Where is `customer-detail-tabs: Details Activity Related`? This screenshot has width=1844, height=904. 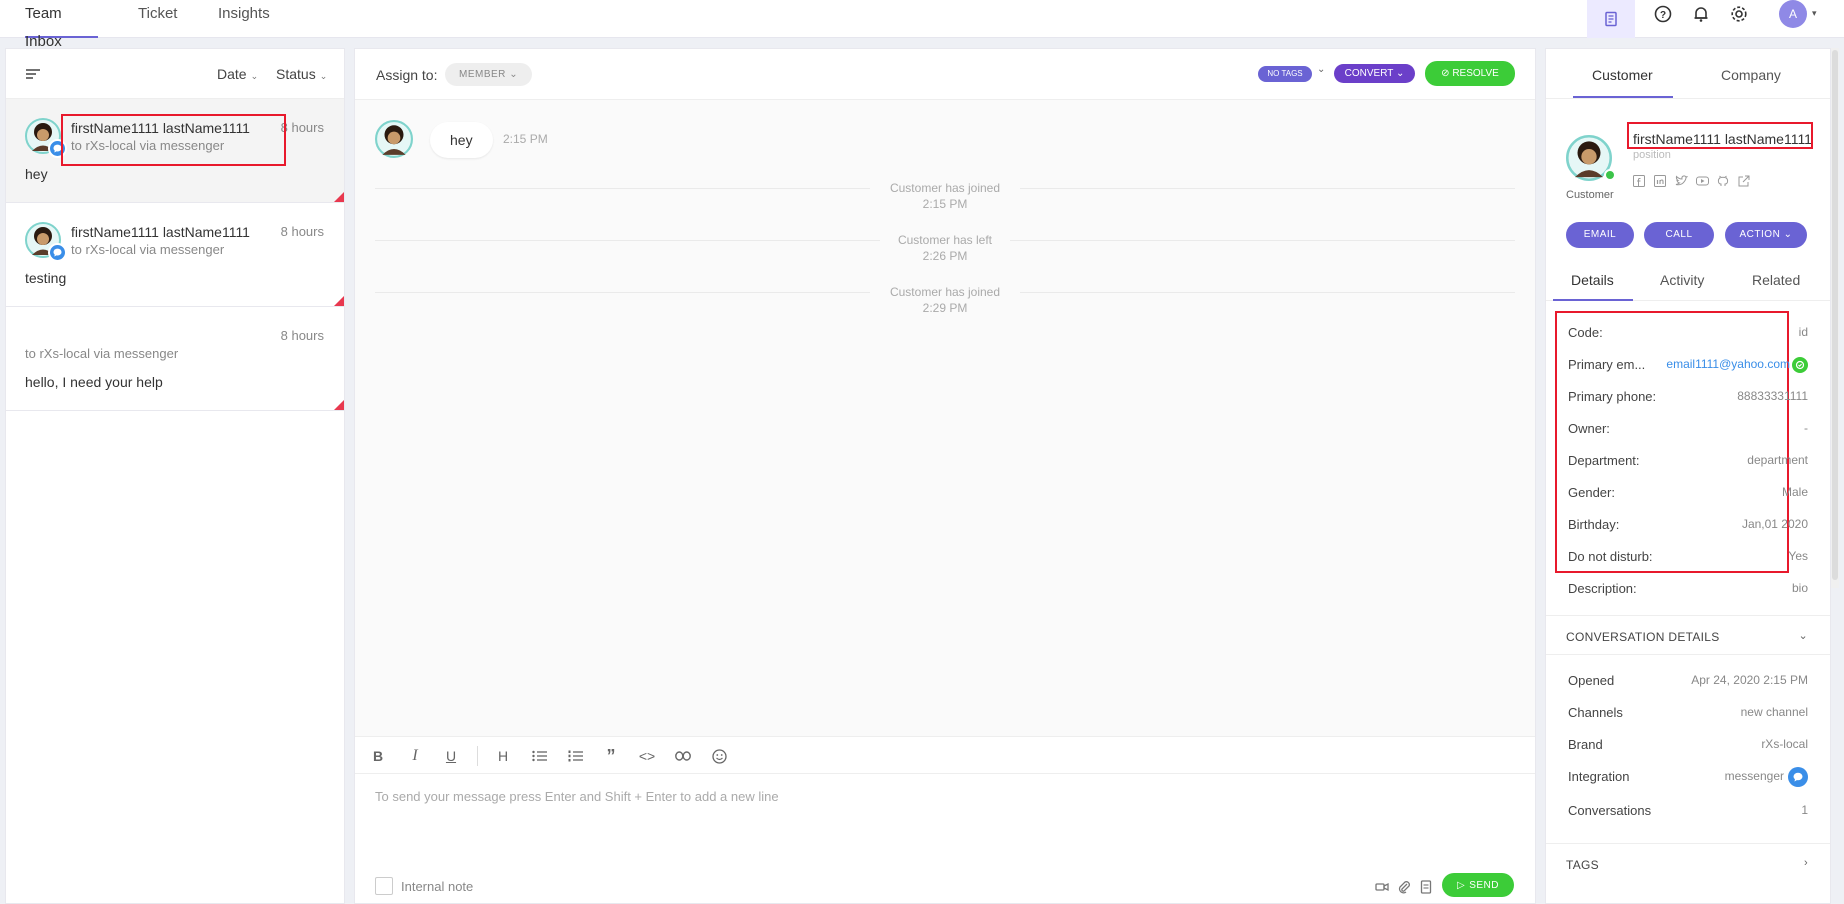
customer-detail-tabs: Details Activity Related is located at coordinates (1688, 279).